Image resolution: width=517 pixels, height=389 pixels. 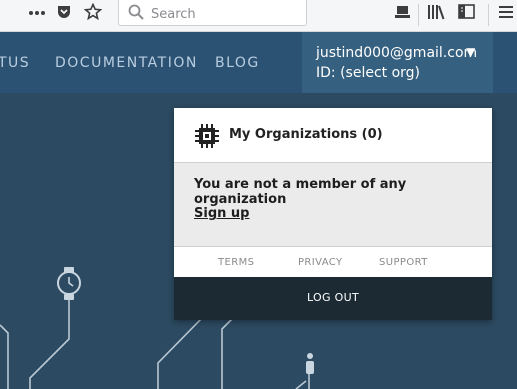 I want to click on privacy-link: PRIVACY, so click(x=320, y=262).